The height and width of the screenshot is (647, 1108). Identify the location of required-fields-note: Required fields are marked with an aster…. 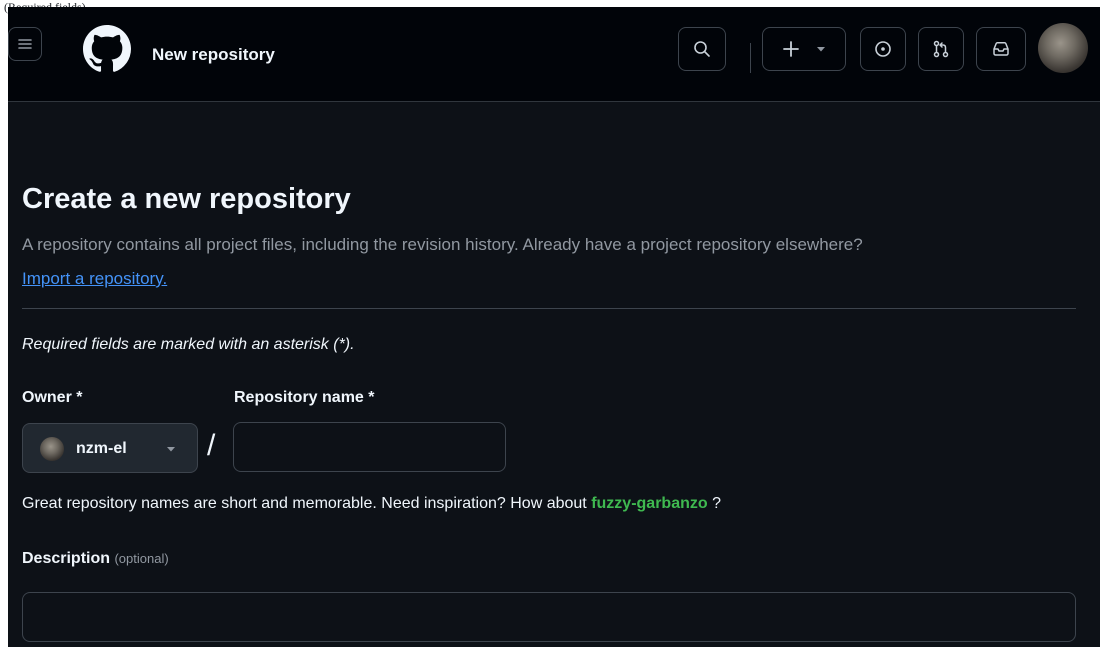
(188, 344).